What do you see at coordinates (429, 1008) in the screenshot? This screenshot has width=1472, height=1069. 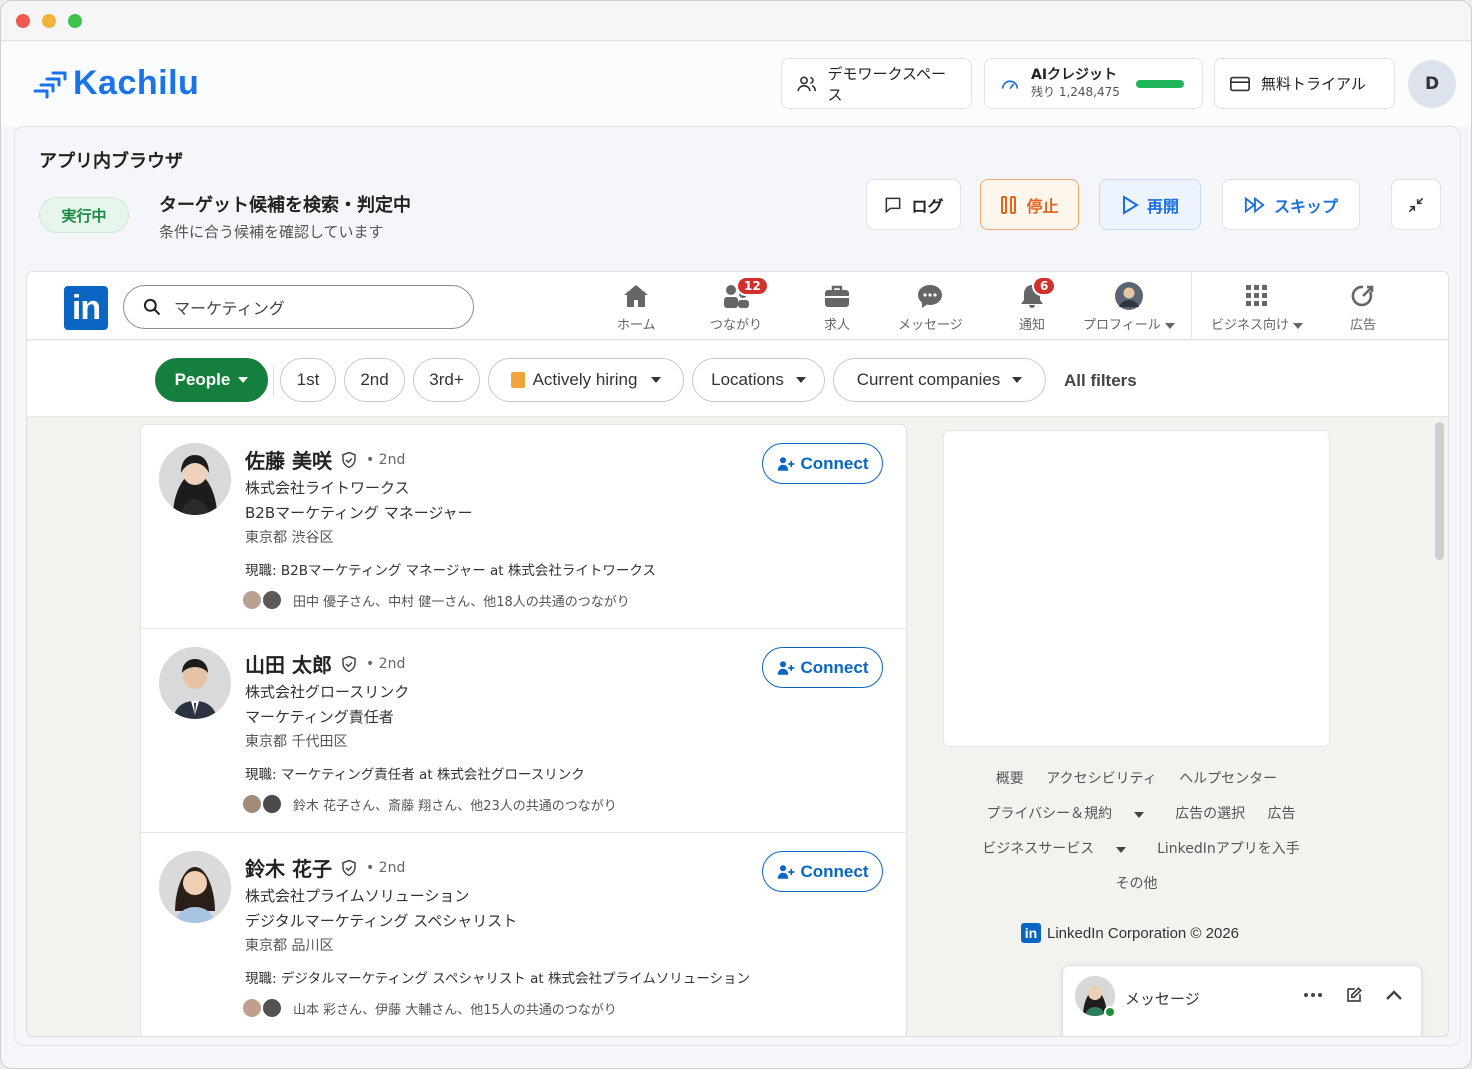 I see `mutual-connections: 山本 彩さん、伊藤 大輔さん、他15人の共通のつながり` at bounding box center [429, 1008].